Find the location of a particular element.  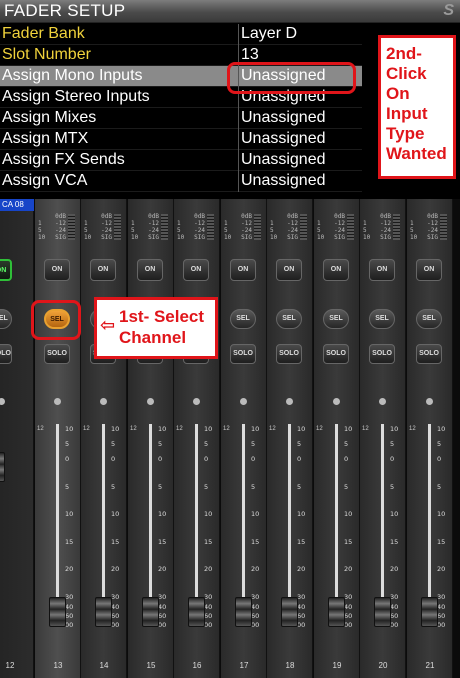

row-value: Unassigned is located at coordinates (283, 180).